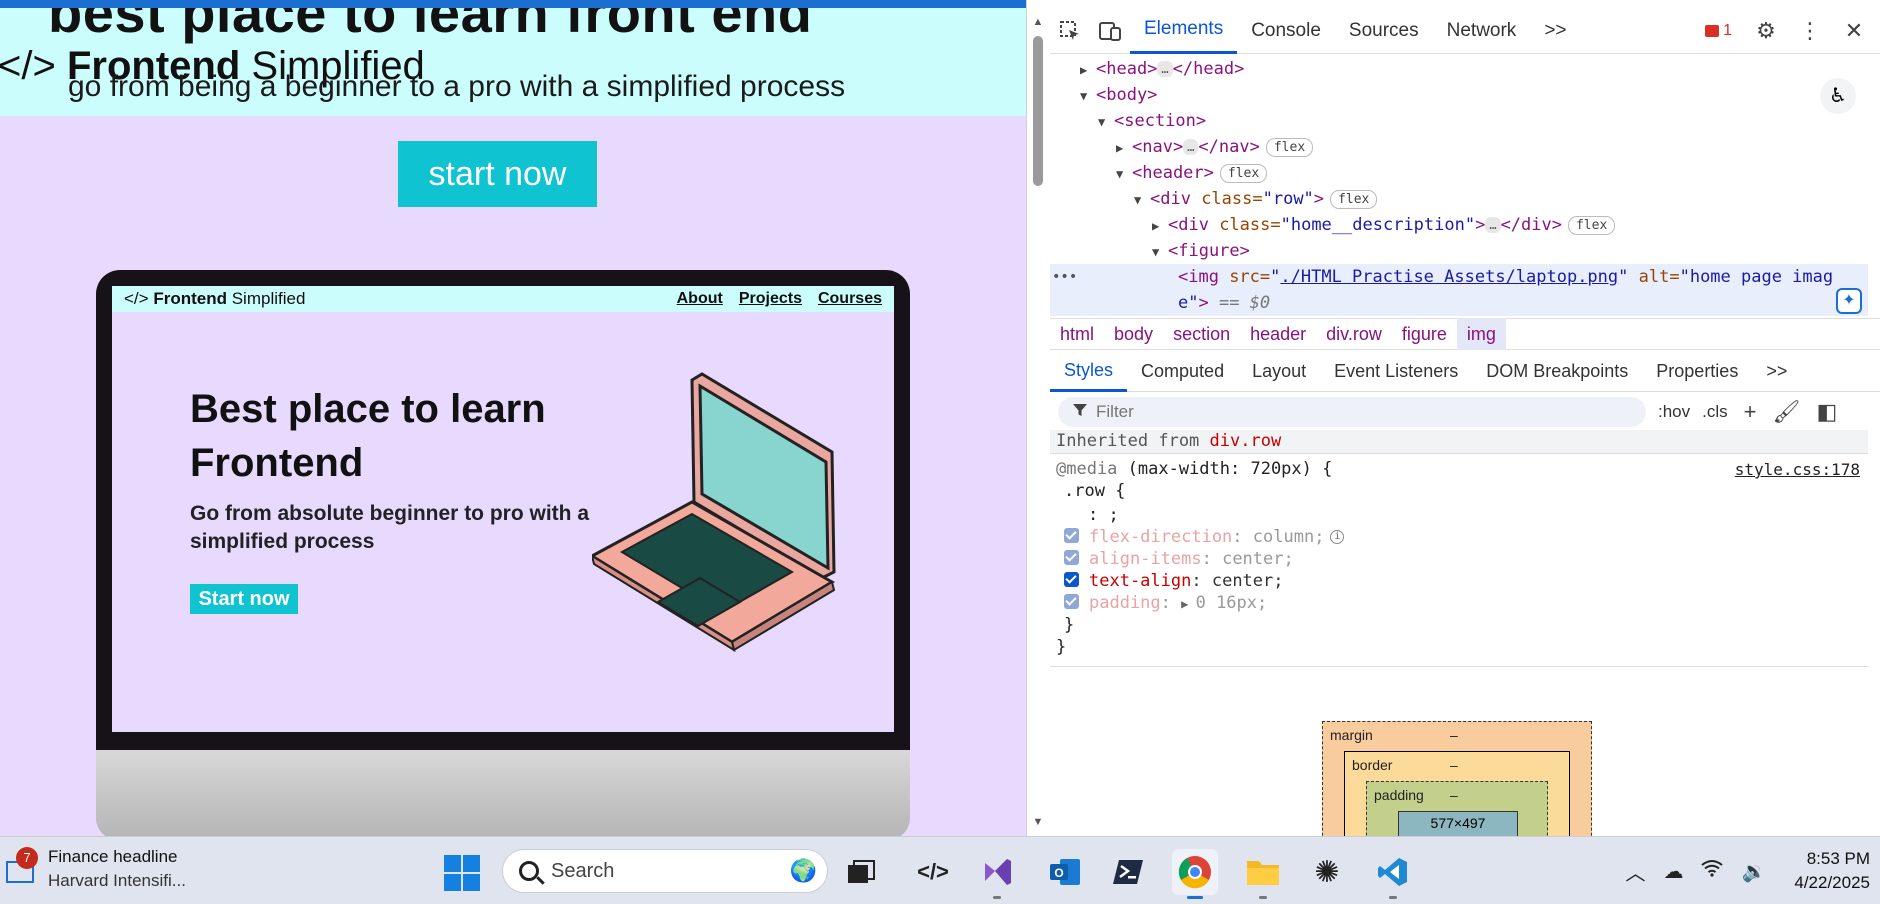  What do you see at coordinates (1278, 334) in the screenshot?
I see `breadcrumb-header: header` at bounding box center [1278, 334].